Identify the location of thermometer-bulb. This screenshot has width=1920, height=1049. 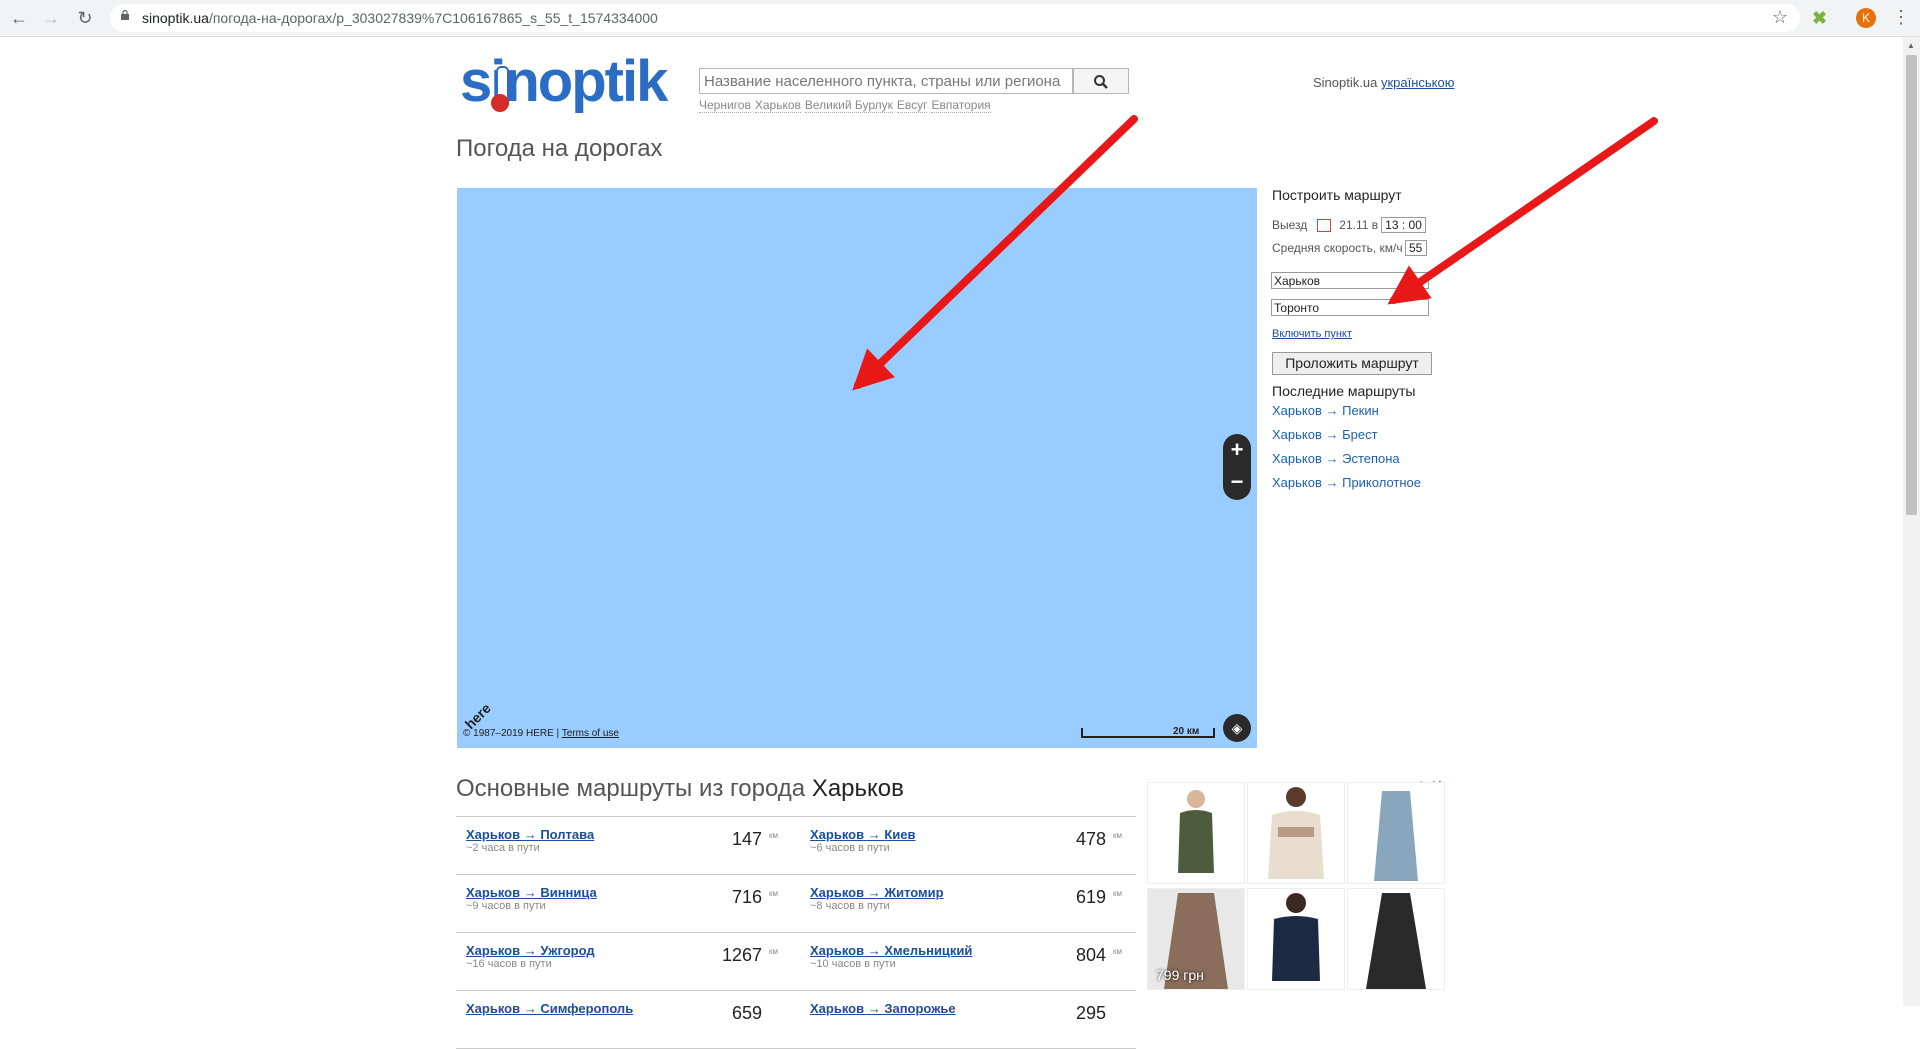
(500, 103).